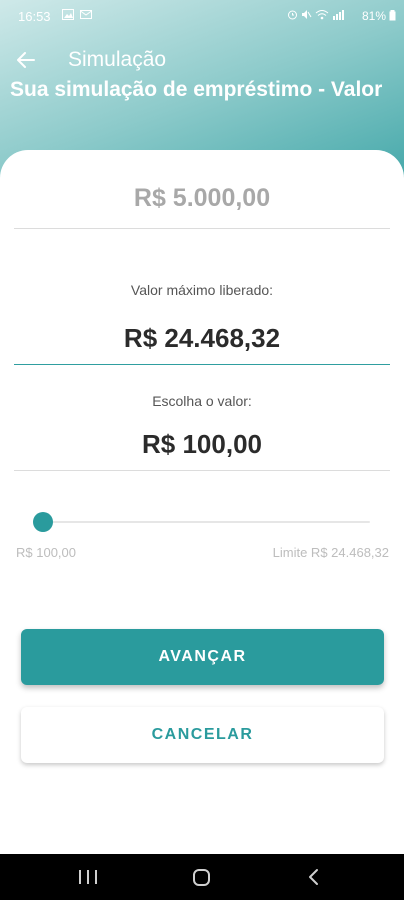 The image size is (404, 905). I want to click on page-title: Sua simulação de empréstimo - Valor, so click(196, 89).